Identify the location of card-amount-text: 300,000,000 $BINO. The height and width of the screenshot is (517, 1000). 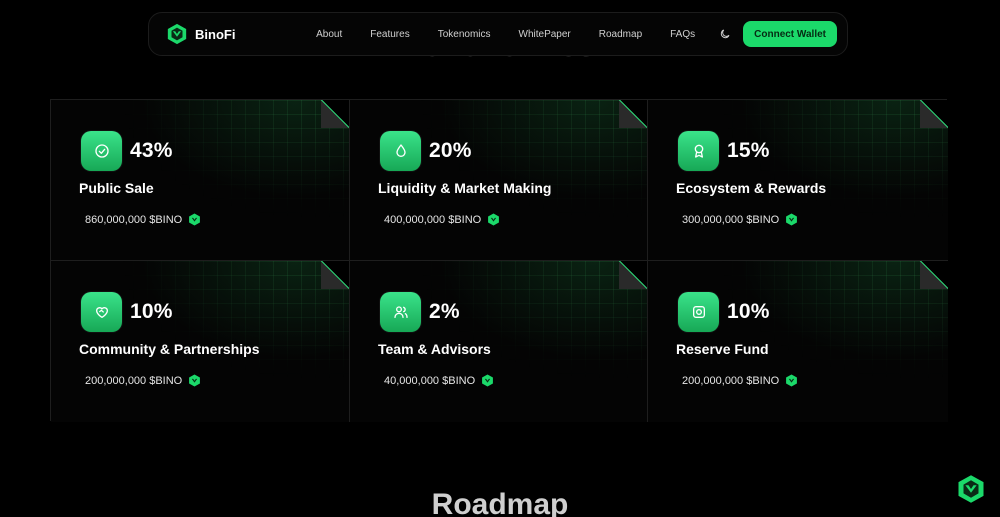
(731, 219).